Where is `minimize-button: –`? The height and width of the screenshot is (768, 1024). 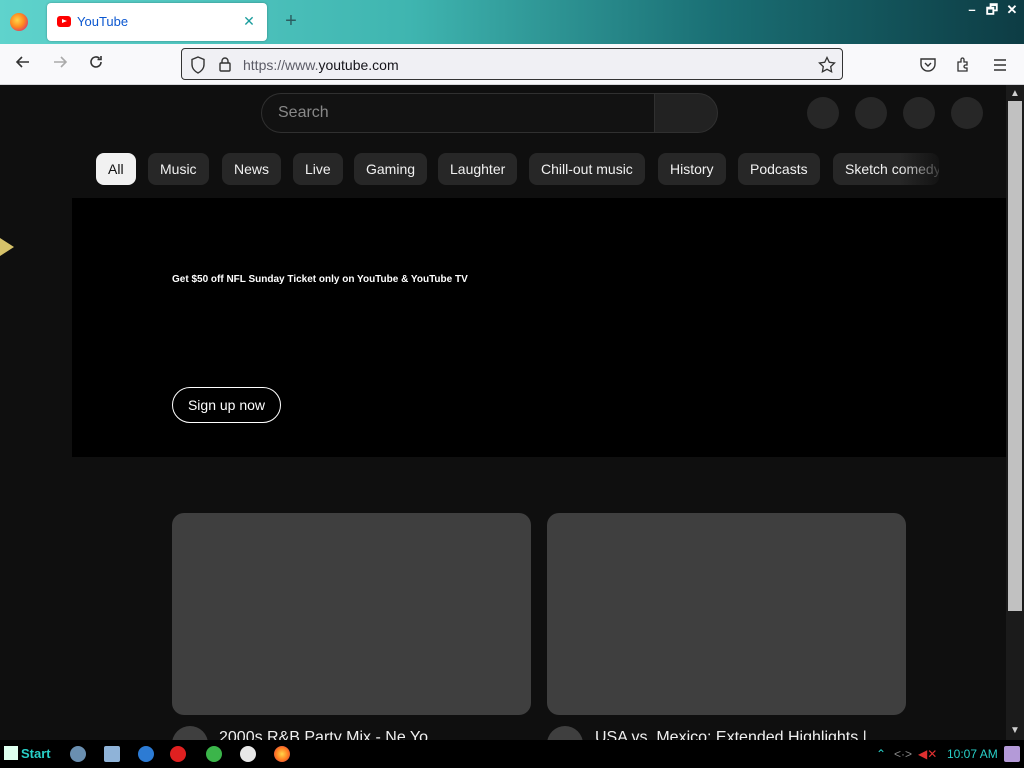 minimize-button: – is located at coordinates (972, 10).